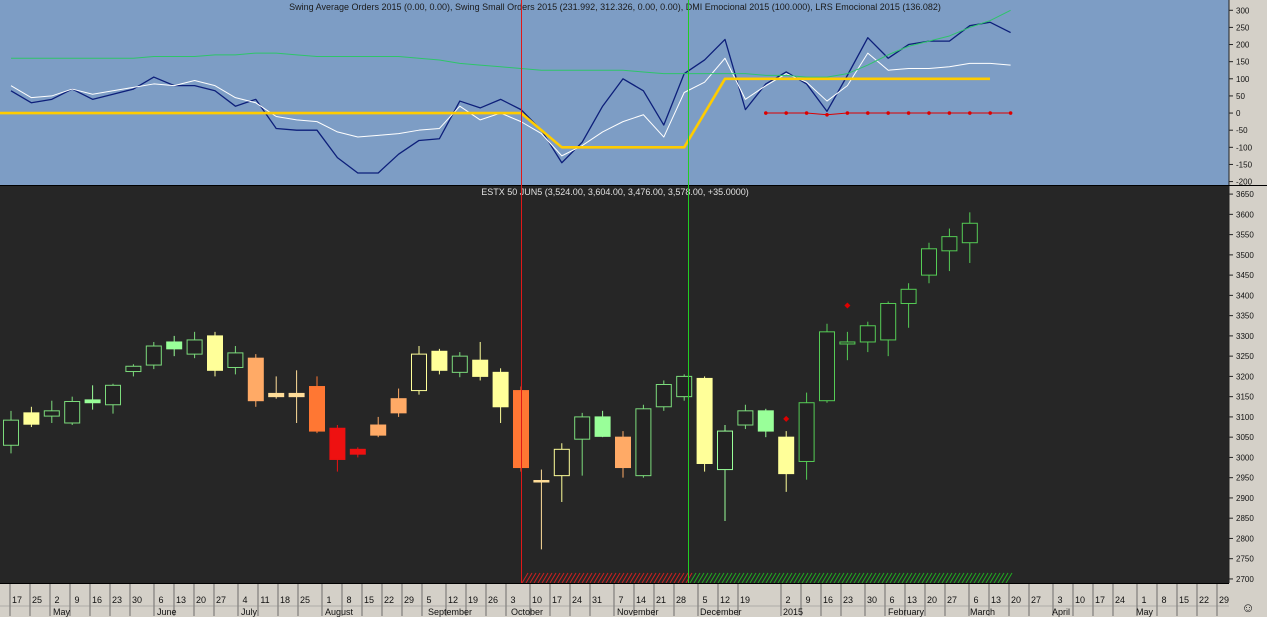 This screenshot has height=617, width=1267. I want to click on day-label: 17, so click(557, 600).